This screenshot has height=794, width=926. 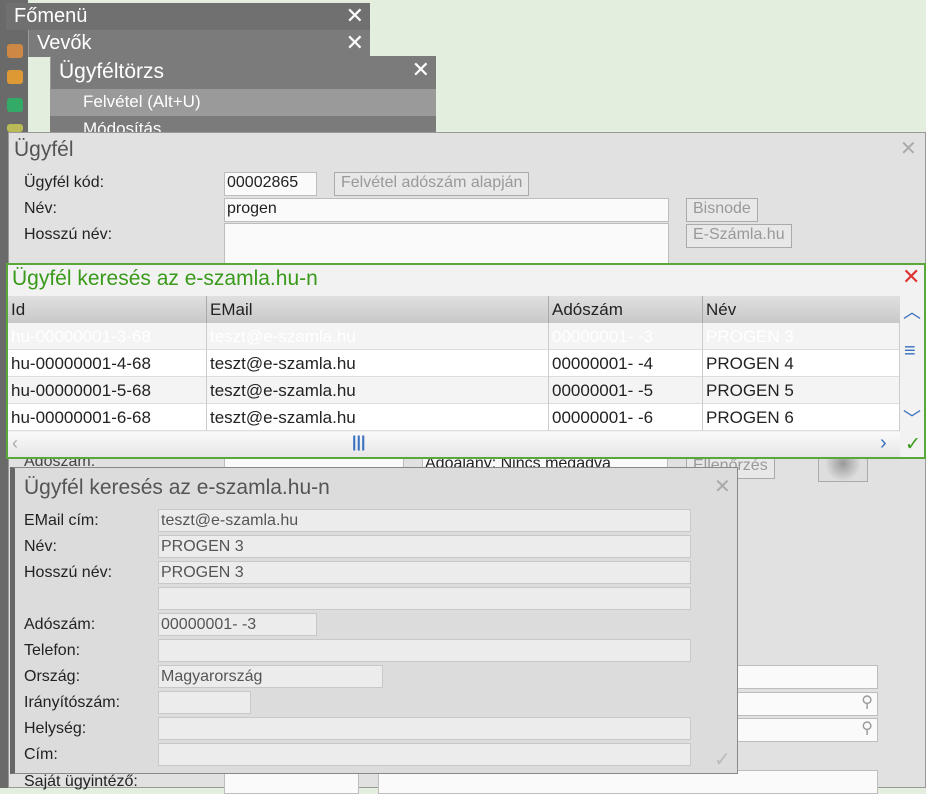 What do you see at coordinates (107, 417) in the screenshot?
I see `cell-id: hu-00000001-6-68` at bounding box center [107, 417].